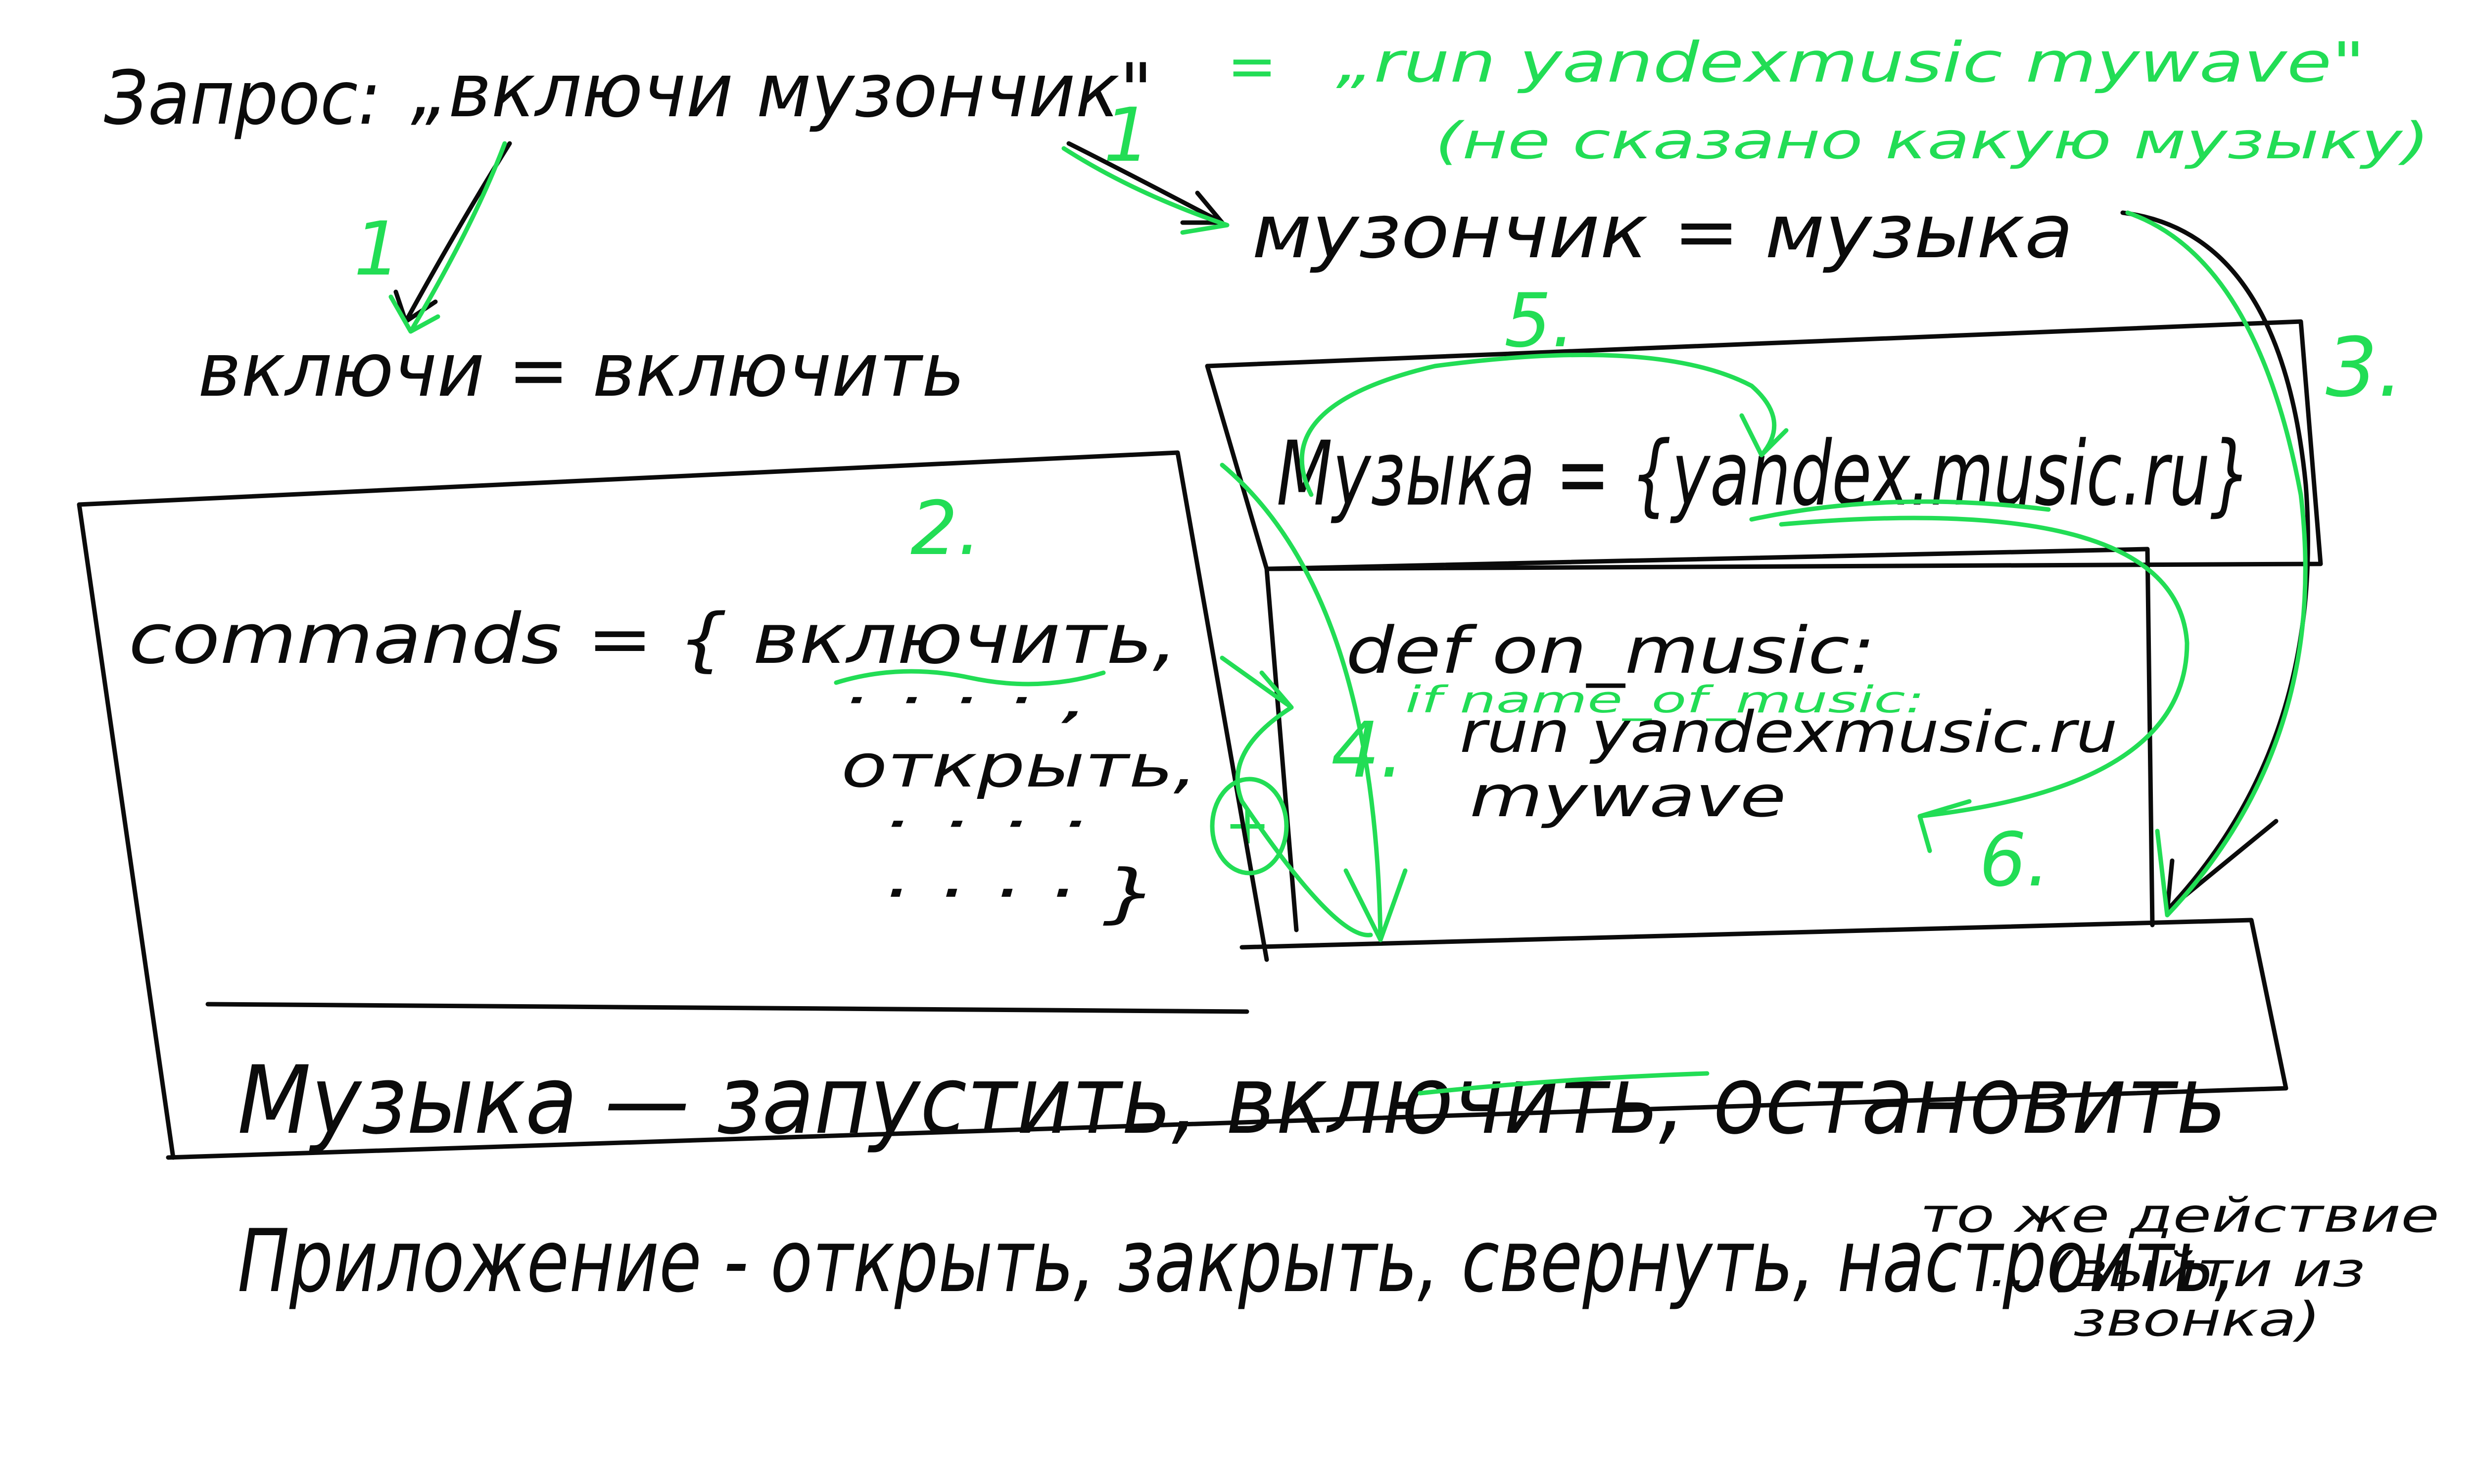  Describe the element at coordinates (2365, 367) in the screenshot. I see `step-label-3: 3.` at that location.